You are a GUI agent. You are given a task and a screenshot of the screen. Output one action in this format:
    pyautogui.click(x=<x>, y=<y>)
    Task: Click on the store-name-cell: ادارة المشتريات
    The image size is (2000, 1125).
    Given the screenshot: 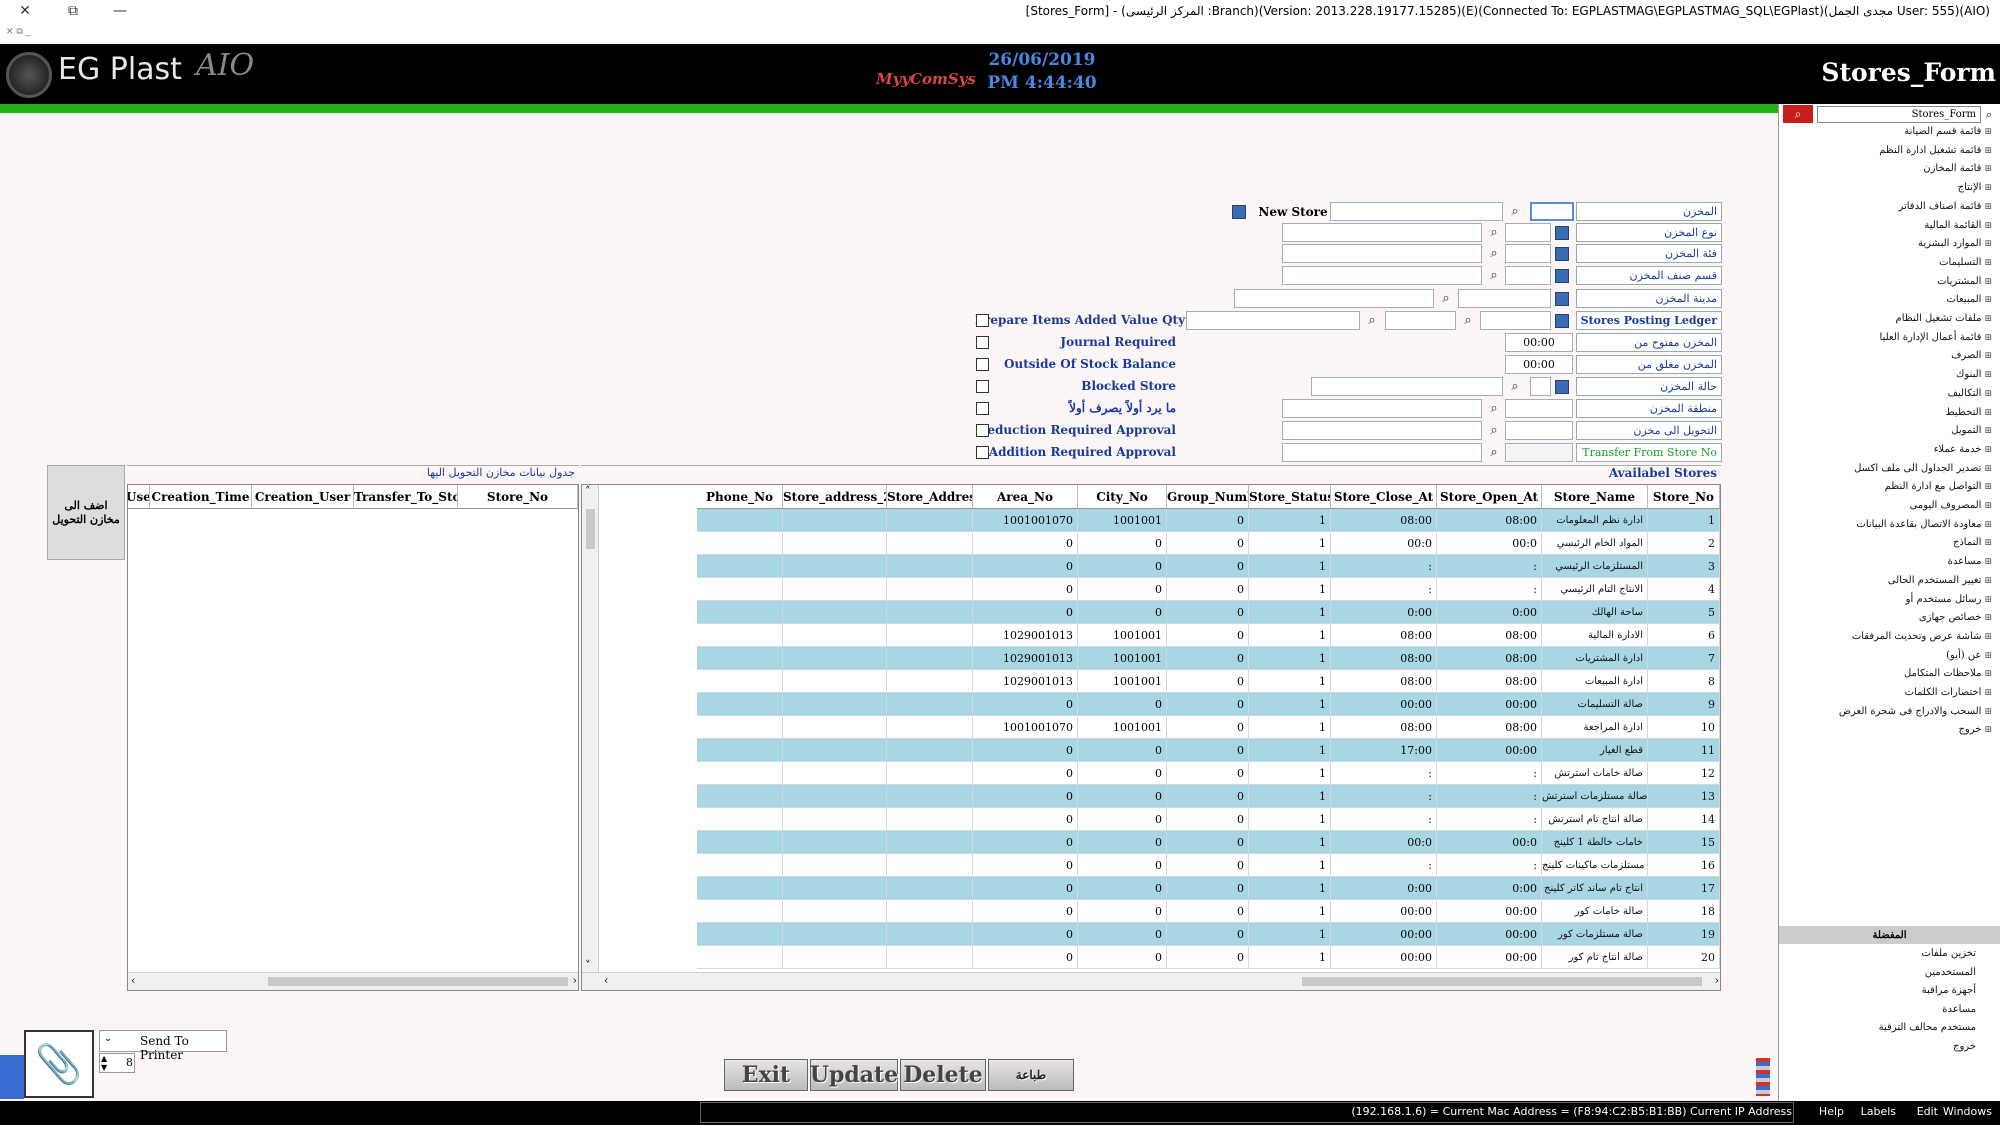 What is the action you would take?
    pyautogui.click(x=1595, y=658)
    